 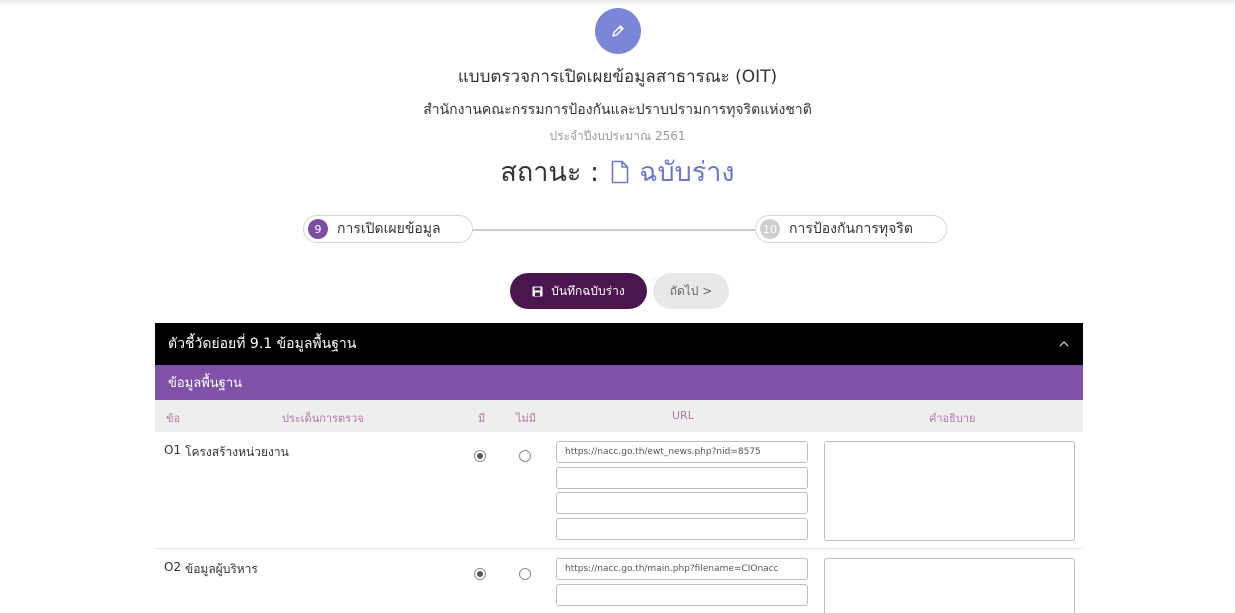 I want to click on chevron-up-icon, so click(x=1064, y=344).